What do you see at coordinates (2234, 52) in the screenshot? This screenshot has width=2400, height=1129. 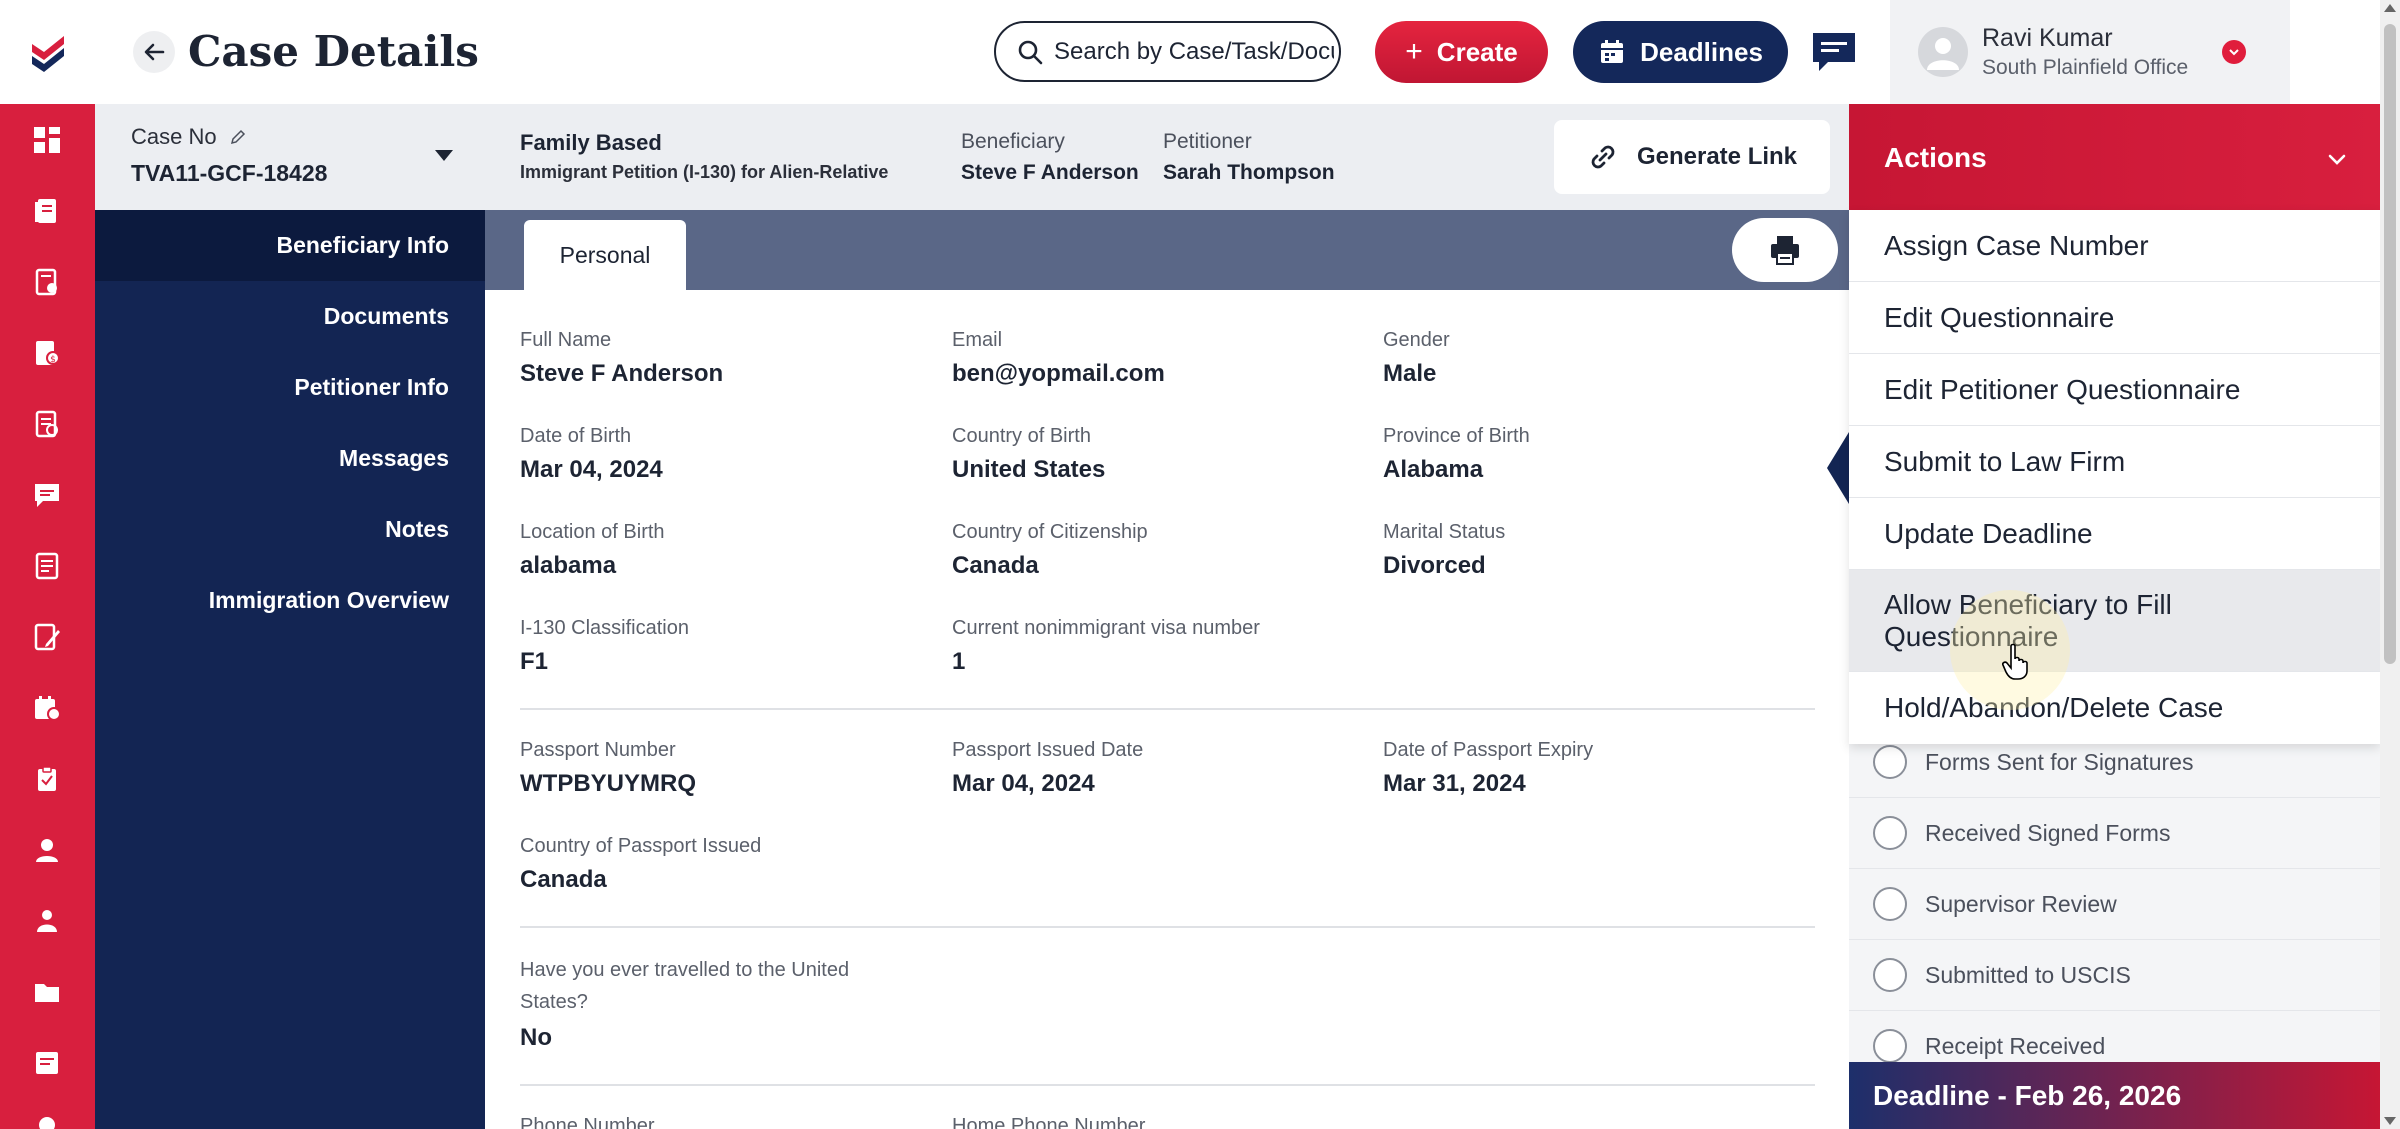 I see `user-menu-chevron-icon` at bounding box center [2234, 52].